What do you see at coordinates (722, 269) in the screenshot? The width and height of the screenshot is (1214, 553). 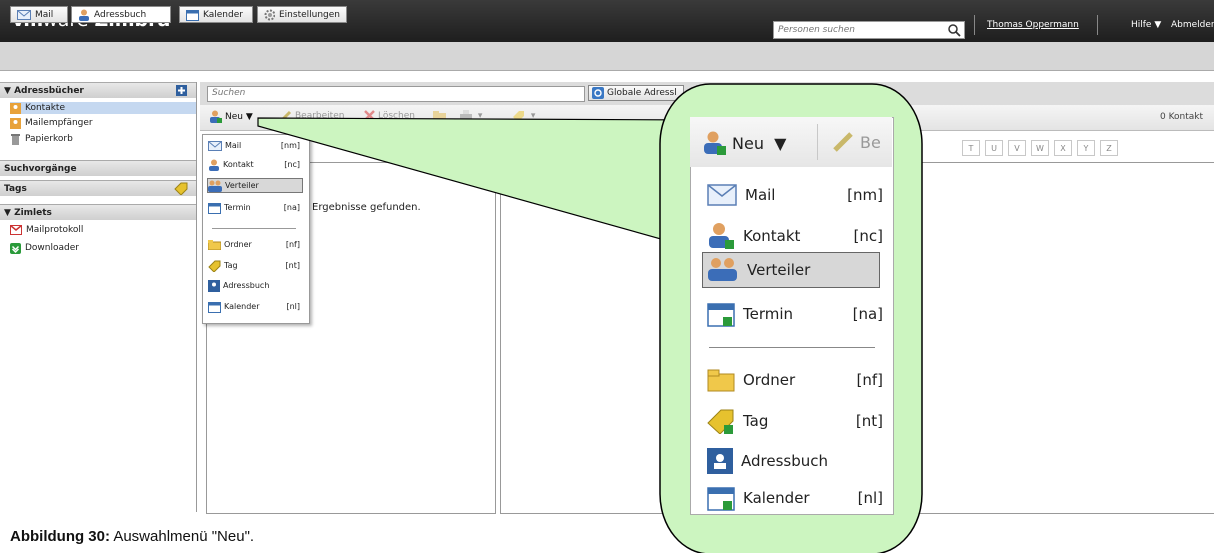 I see `group-icon` at bounding box center [722, 269].